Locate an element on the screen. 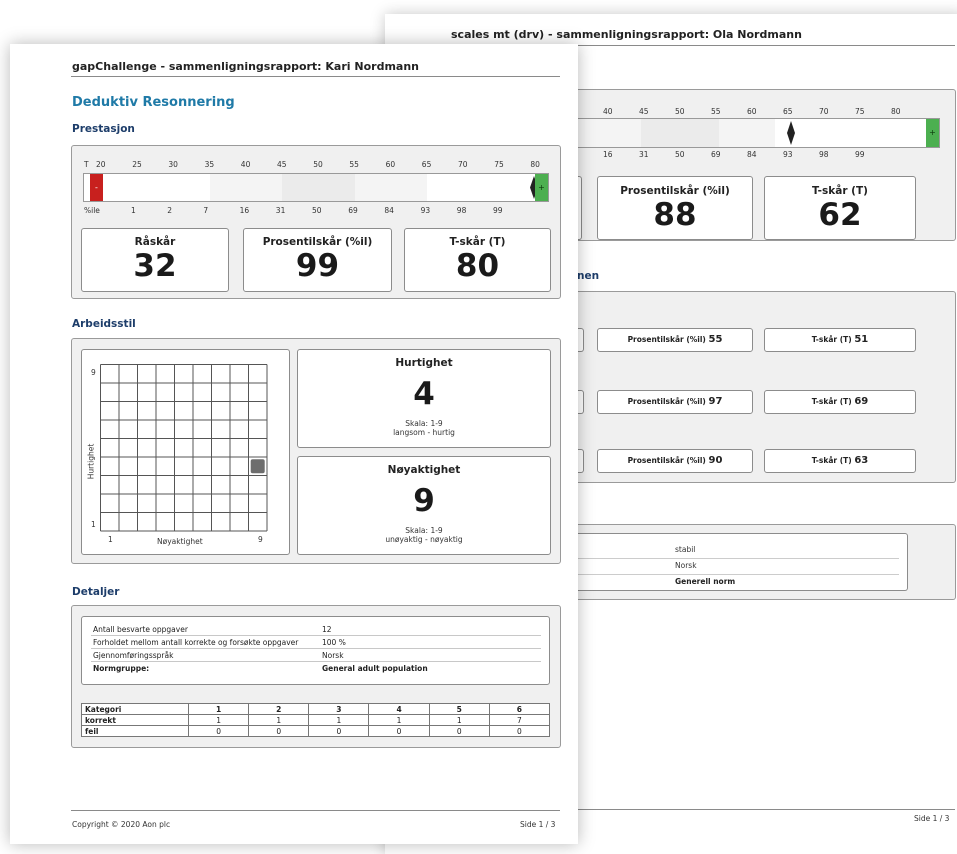 Image resolution: width=957 pixels, height=854 pixels. tscore-box: T-skår (T) 80 is located at coordinates (477, 260).